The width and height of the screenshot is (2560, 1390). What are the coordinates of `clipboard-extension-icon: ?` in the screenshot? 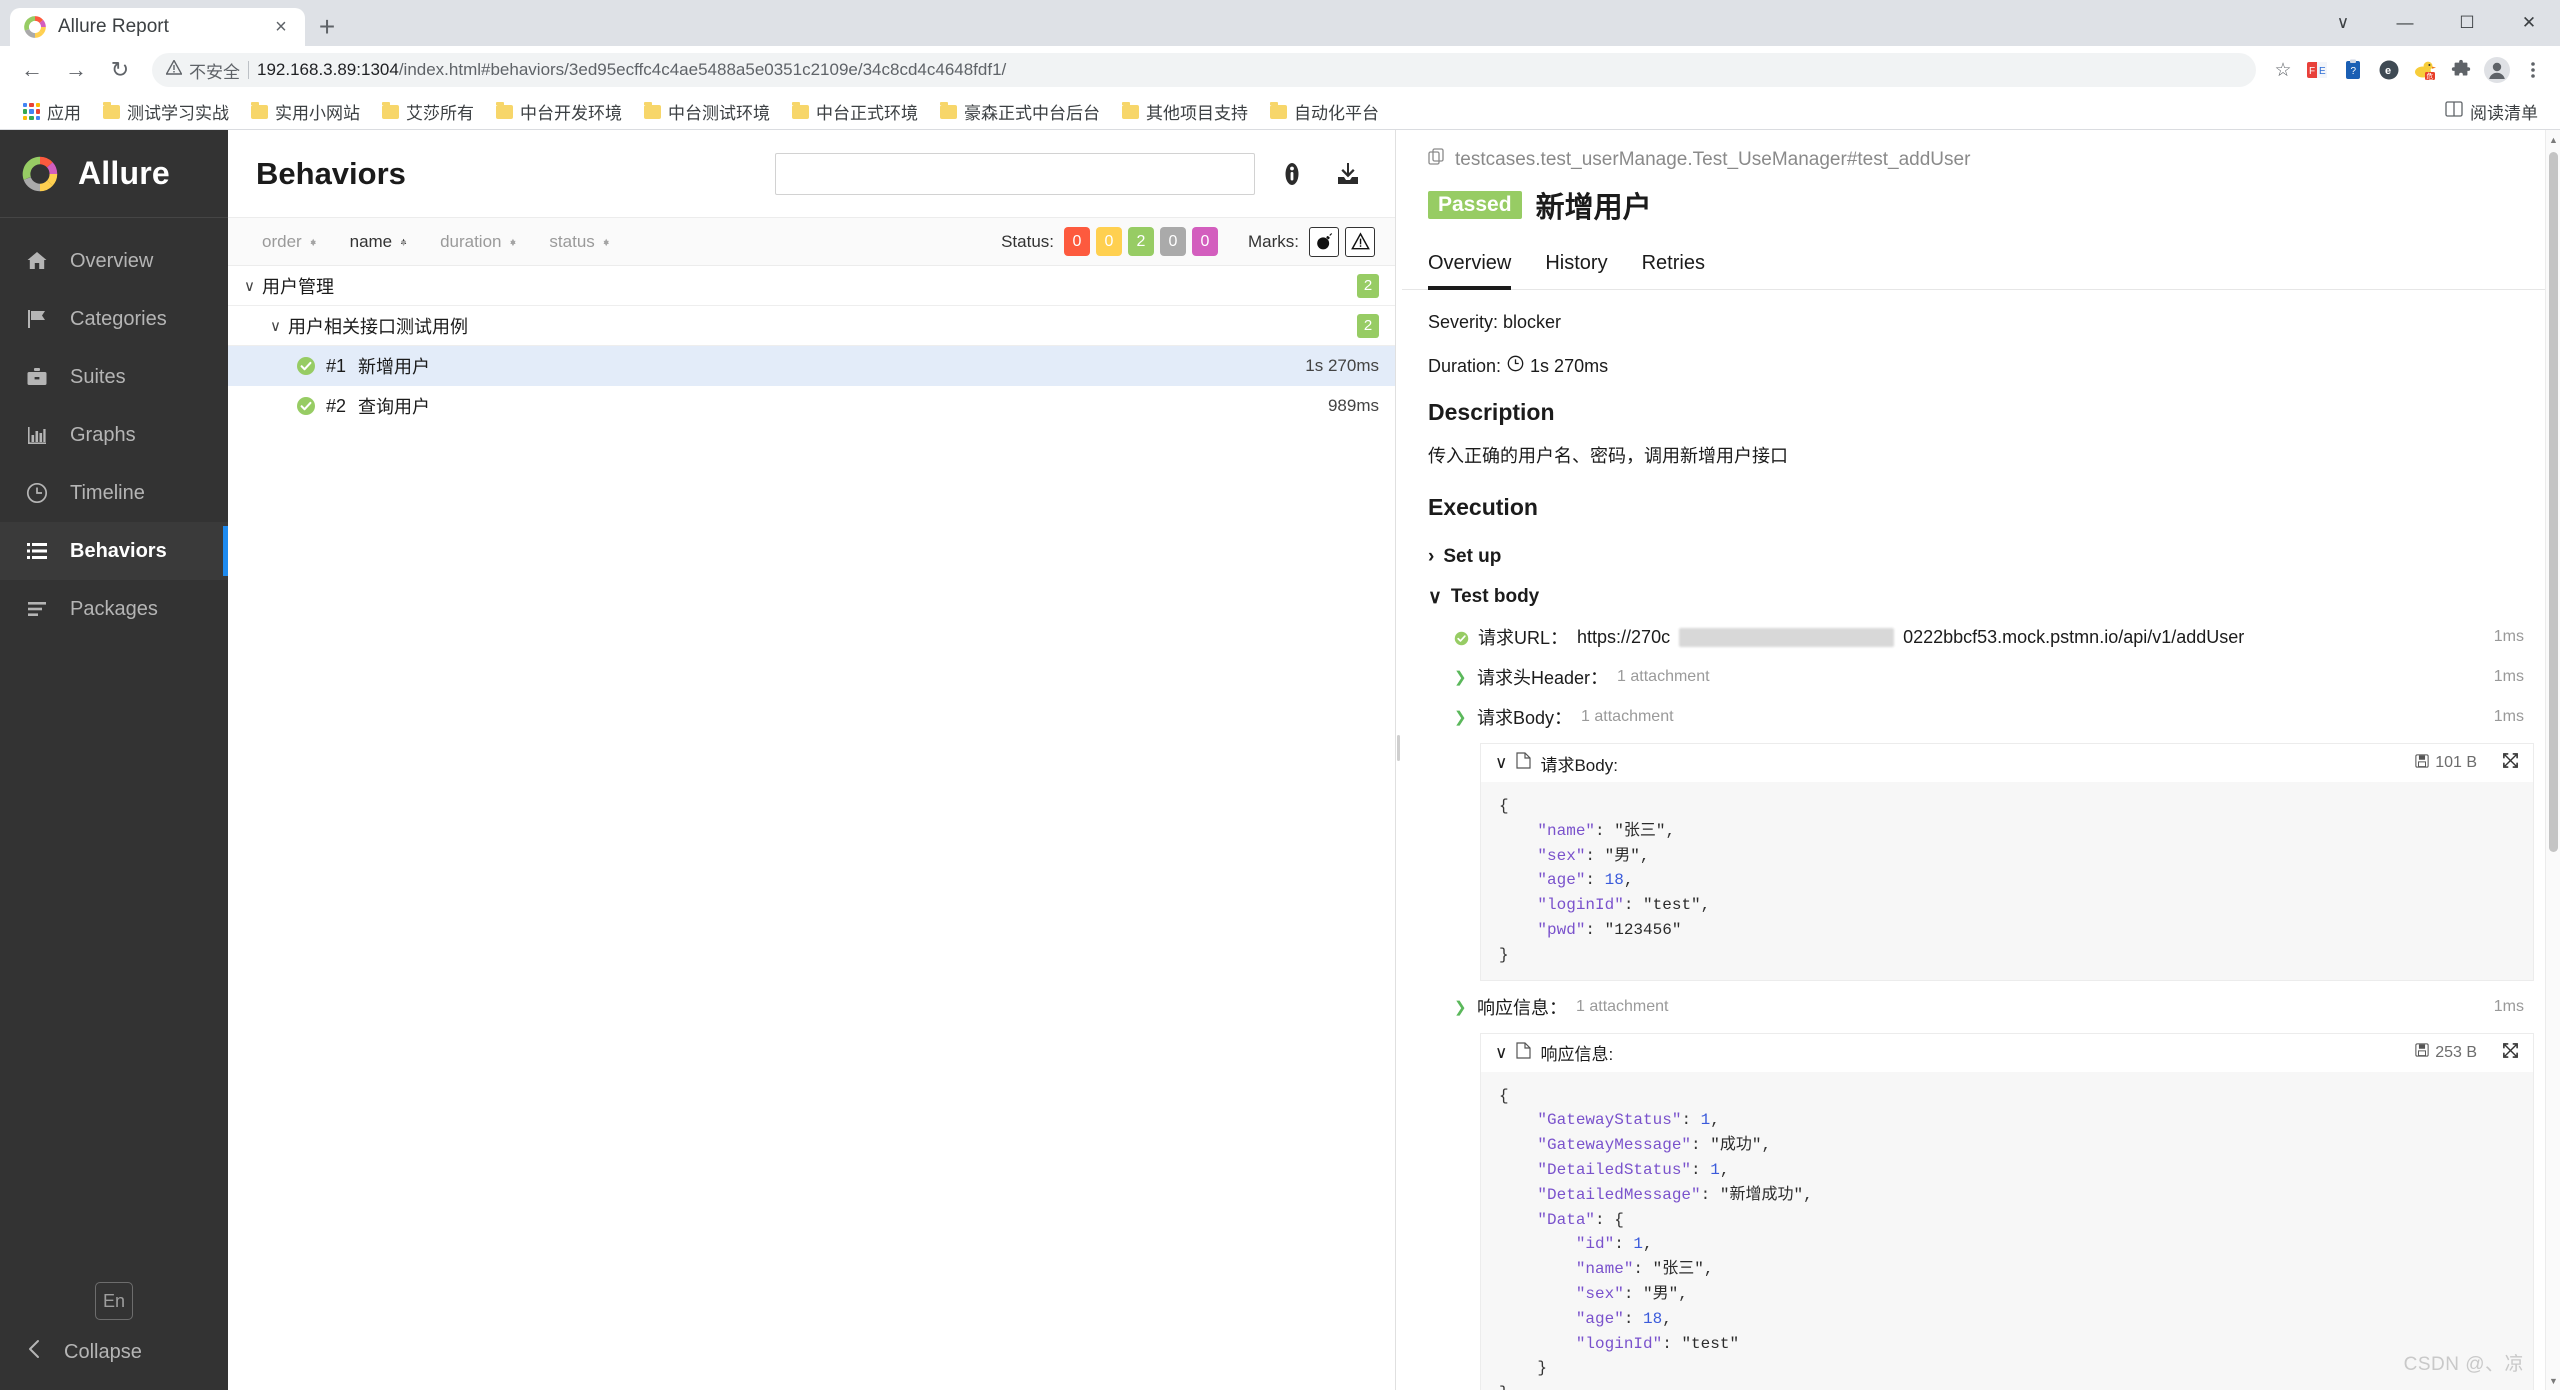 It's located at (2353, 70).